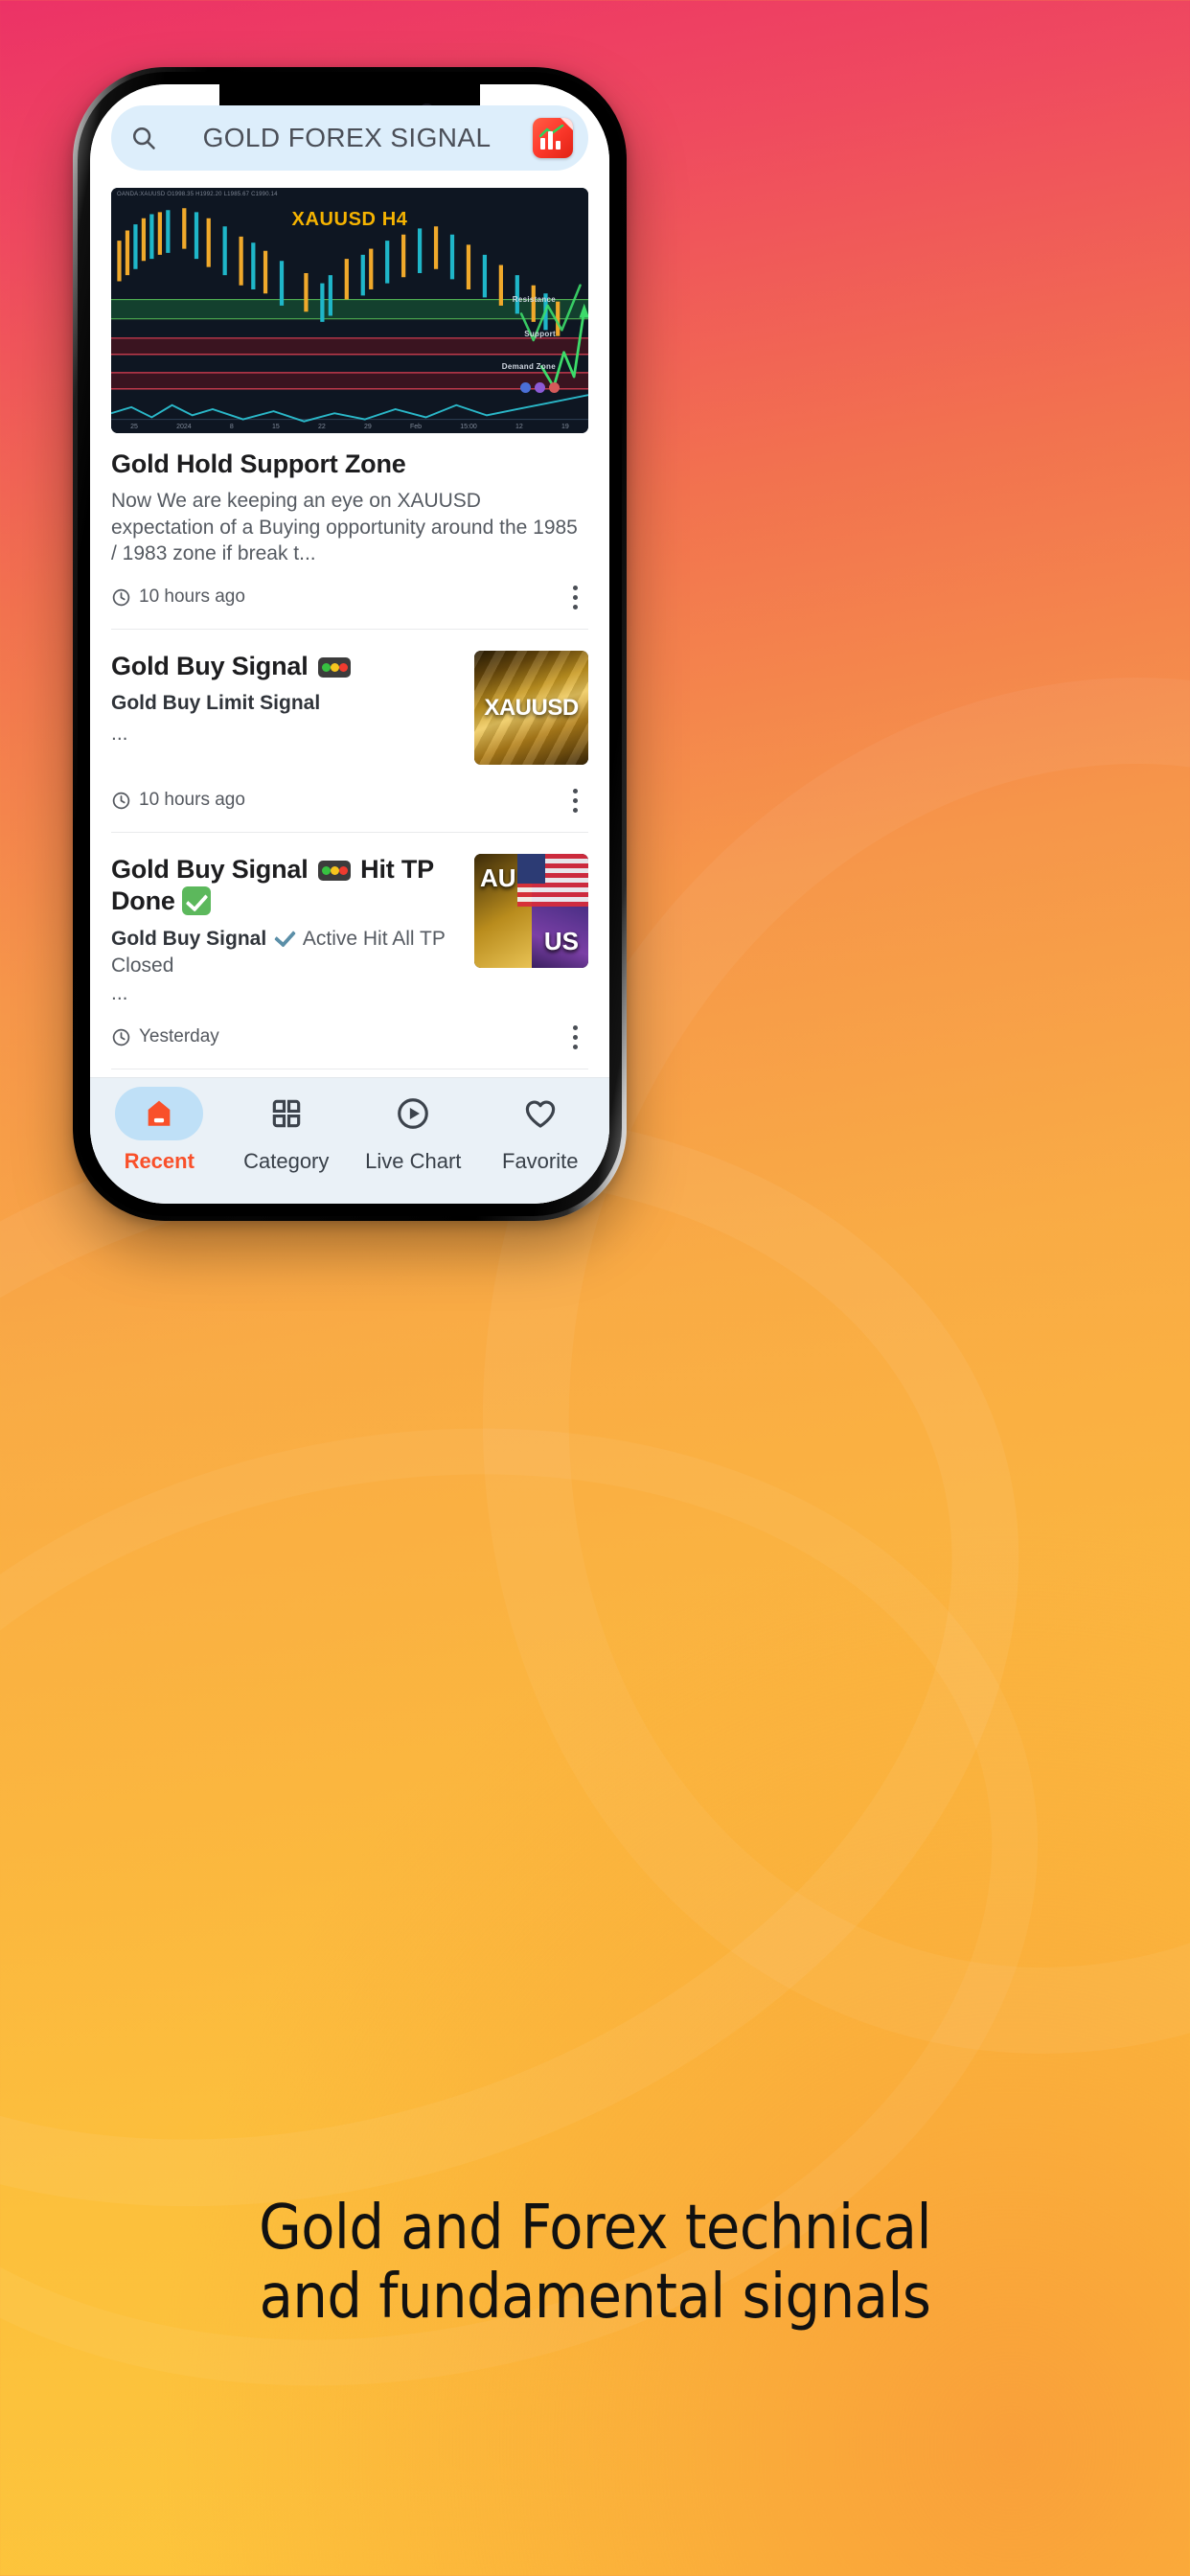 The width and height of the screenshot is (1190, 2576). I want to click on axis-tick: 19, so click(565, 427).